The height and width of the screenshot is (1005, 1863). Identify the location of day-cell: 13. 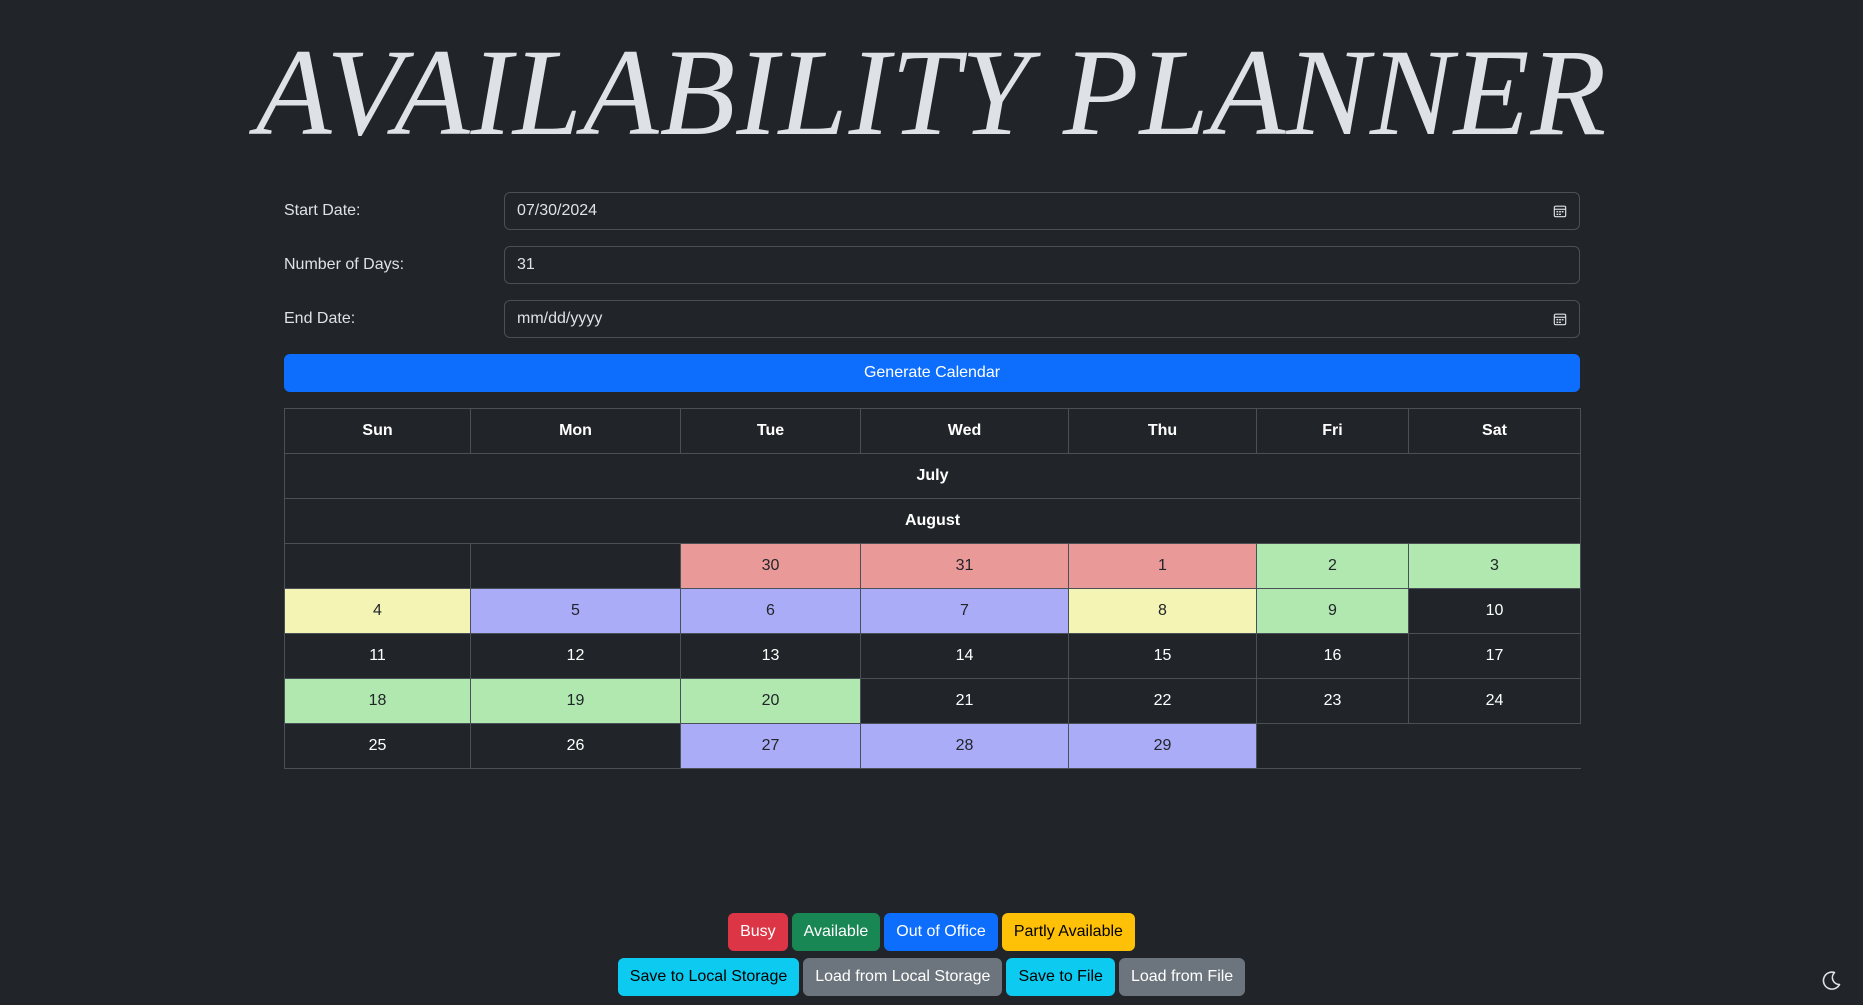
(770, 656).